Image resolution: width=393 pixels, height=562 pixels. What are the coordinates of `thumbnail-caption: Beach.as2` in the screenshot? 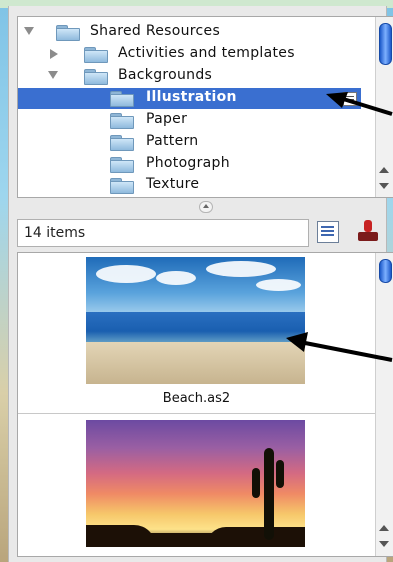 It's located at (196, 398).